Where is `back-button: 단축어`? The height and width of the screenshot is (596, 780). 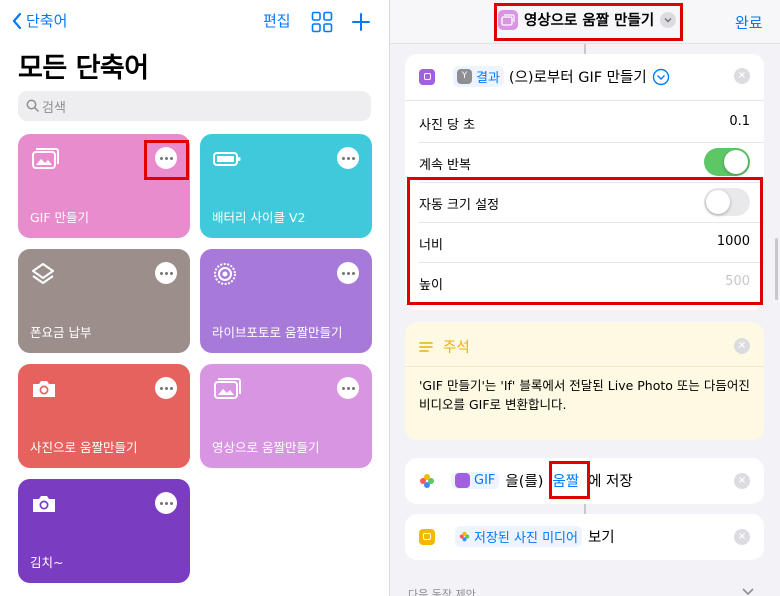
back-button: 단축어 is located at coordinates (39, 20).